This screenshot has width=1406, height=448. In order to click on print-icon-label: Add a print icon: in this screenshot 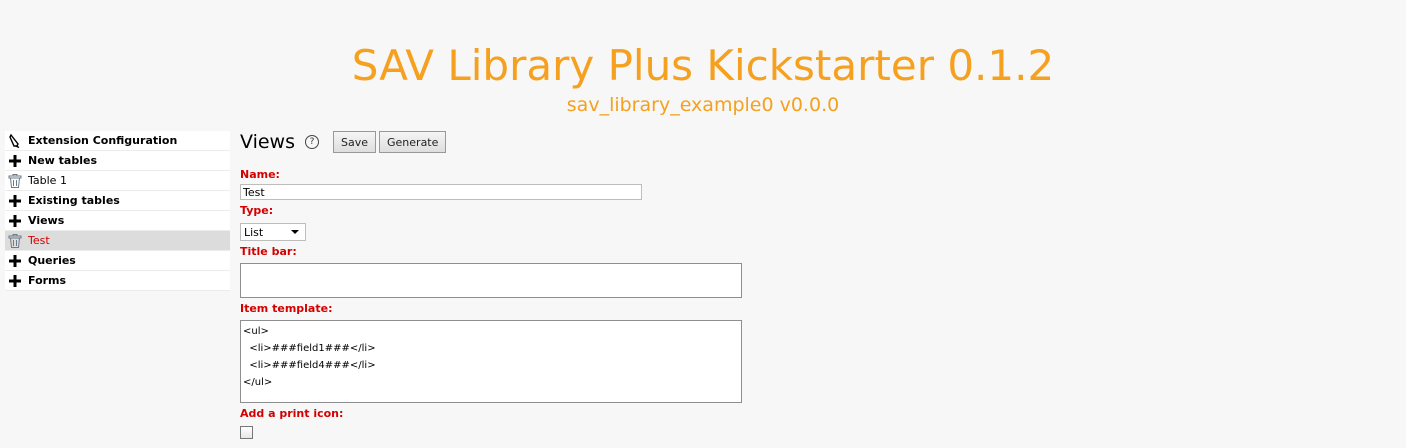, I will do `click(292, 413)`.